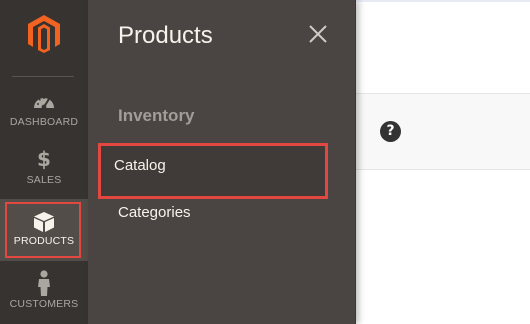  What do you see at coordinates (44, 122) in the screenshot?
I see `sidebar-item-label: DASHBOARD` at bounding box center [44, 122].